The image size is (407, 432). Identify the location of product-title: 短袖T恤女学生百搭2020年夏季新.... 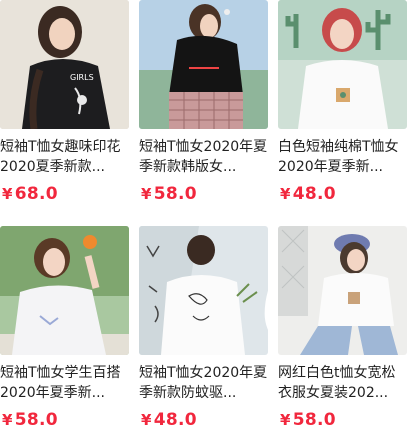
(64, 383).